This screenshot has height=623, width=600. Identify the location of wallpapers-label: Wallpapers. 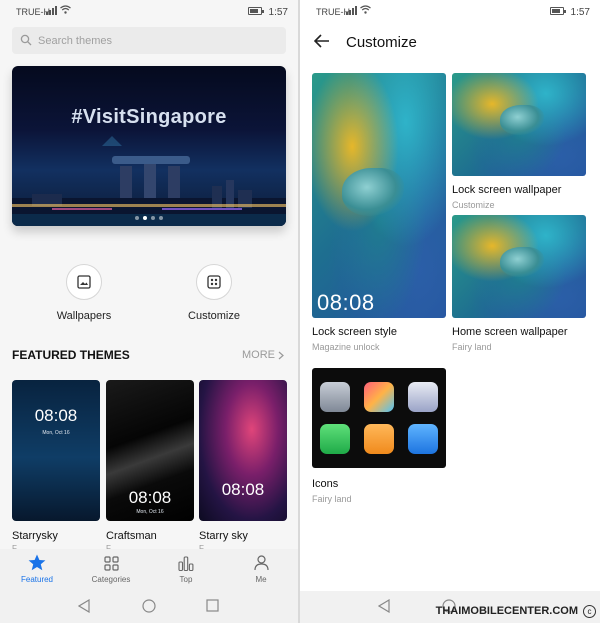
(84, 316).